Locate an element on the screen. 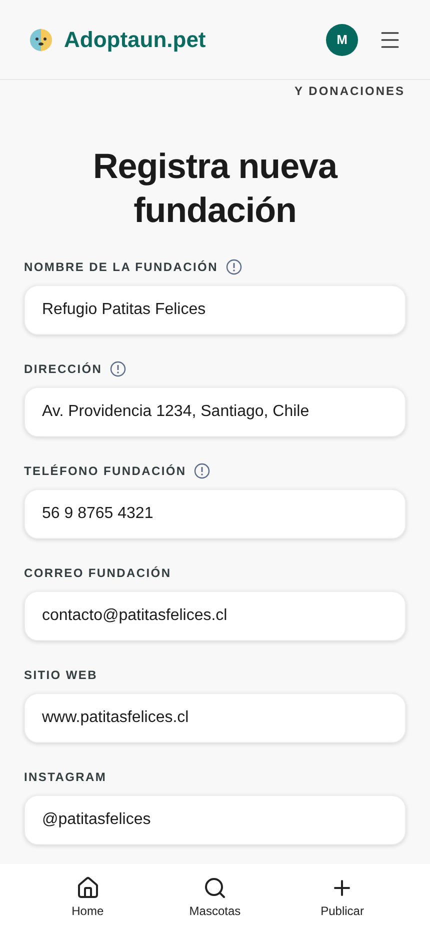  text-field: @patitasfelices is located at coordinates (215, 820).